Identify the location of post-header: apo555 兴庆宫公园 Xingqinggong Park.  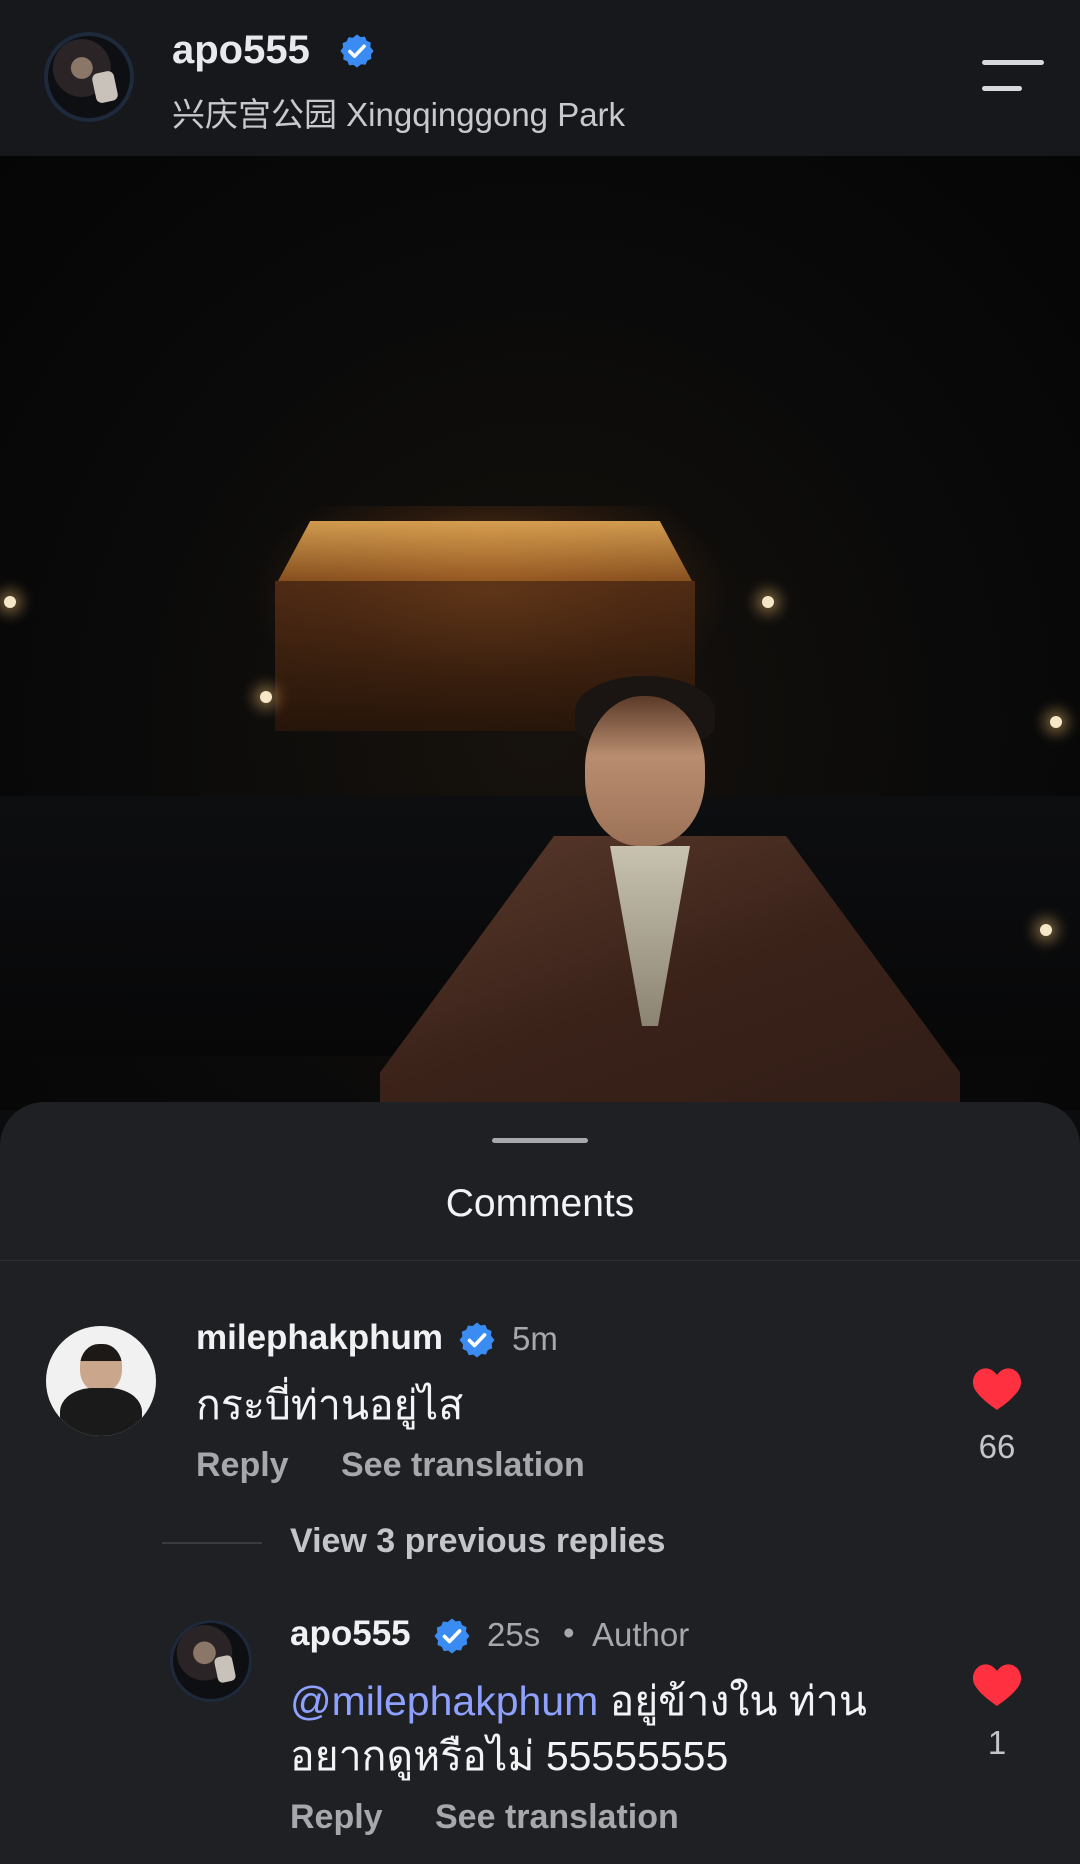
(540, 78).